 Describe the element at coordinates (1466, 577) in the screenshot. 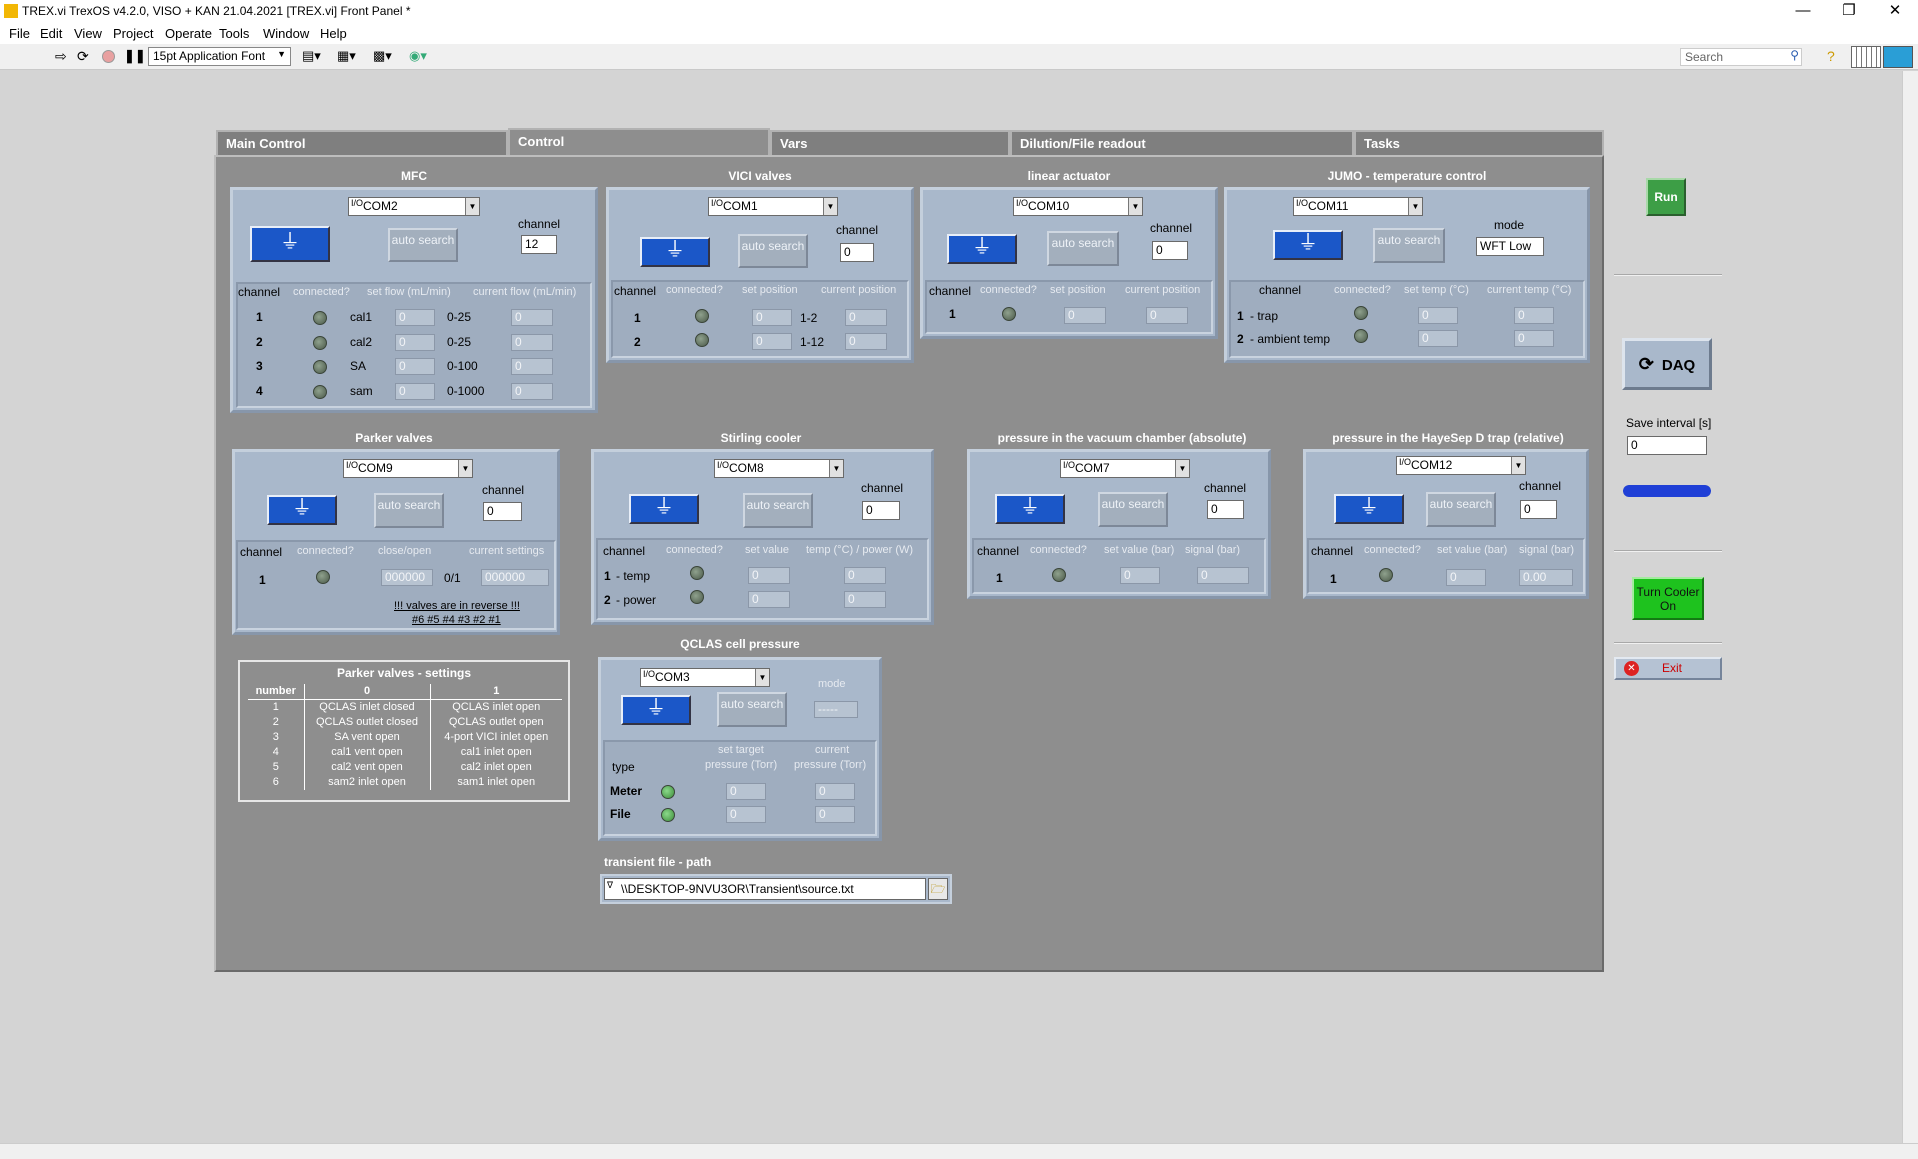

I see `hayesep-set-field: 0` at that location.